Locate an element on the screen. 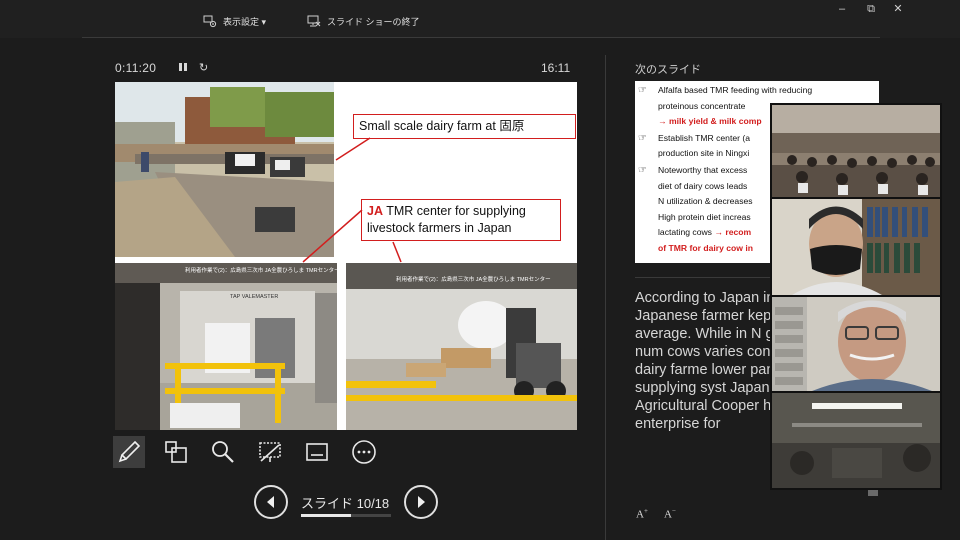  end-slideshow-label: スライド ショーの終了 is located at coordinates (373, 21).